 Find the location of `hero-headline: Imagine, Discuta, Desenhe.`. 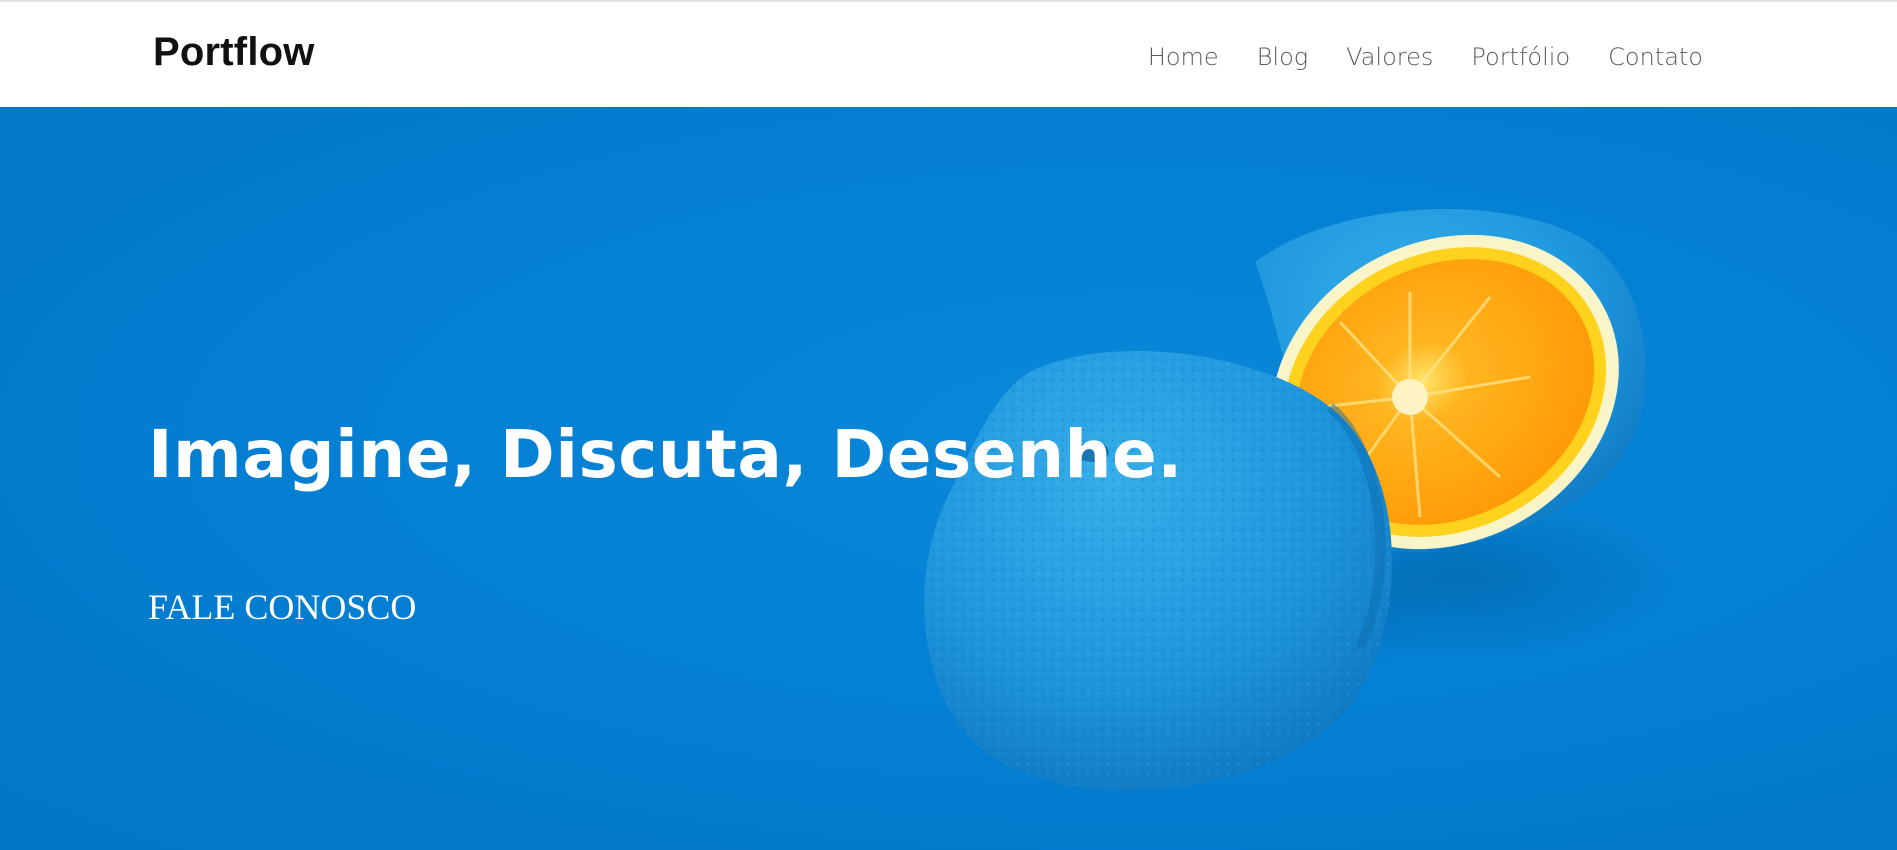

hero-headline: Imagine, Discuta, Desenhe. is located at coordinates (665, 455).